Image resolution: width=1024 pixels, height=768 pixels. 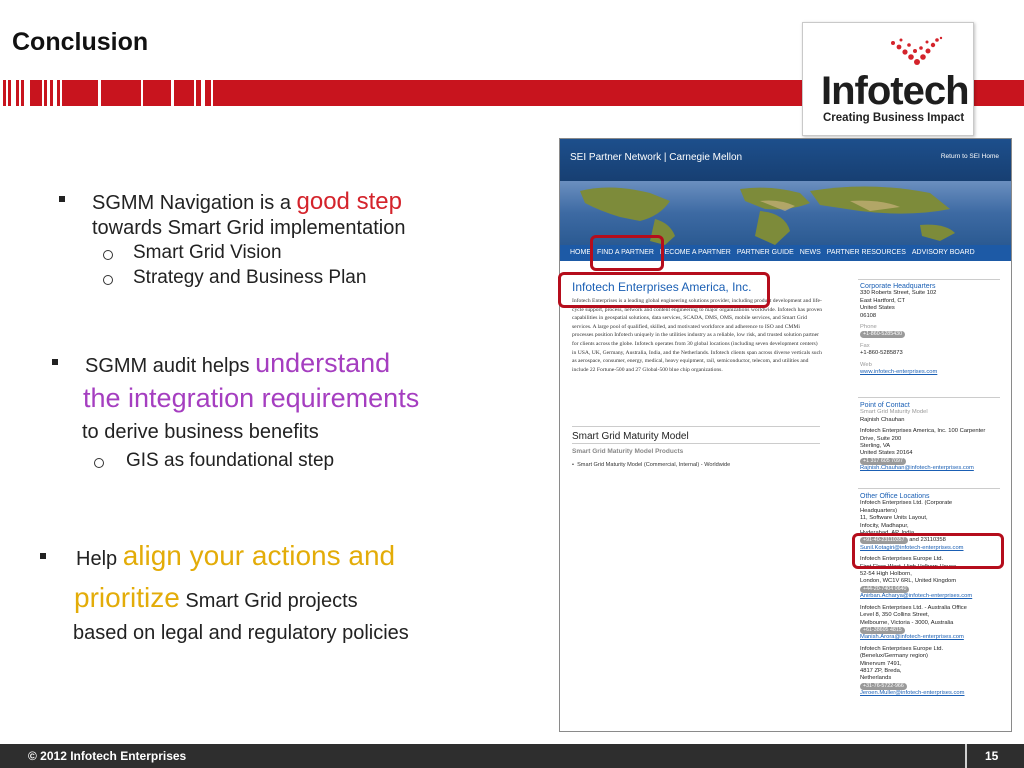 What do you see at coordinates (930, 372) in the screenshot?
I see `website-link: www.infotech-enterprises.com` at bounding box center [930, 372].